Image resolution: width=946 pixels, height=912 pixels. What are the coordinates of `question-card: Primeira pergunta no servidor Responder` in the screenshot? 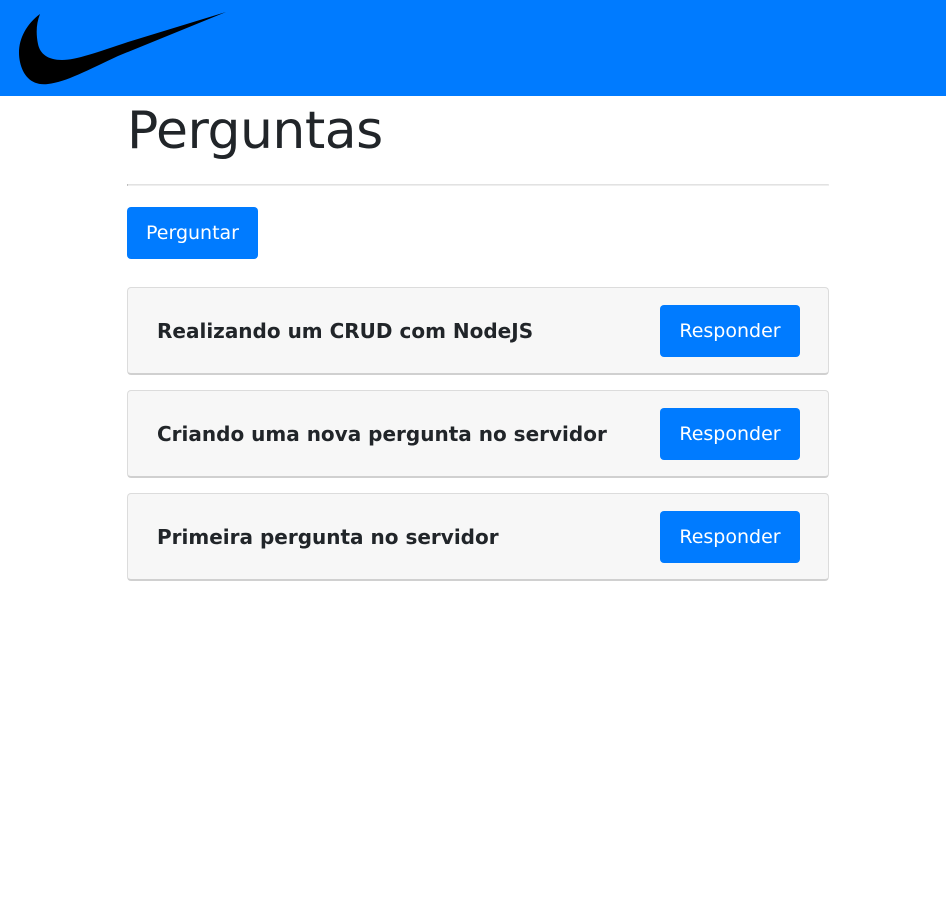 It's located at (478, 537).